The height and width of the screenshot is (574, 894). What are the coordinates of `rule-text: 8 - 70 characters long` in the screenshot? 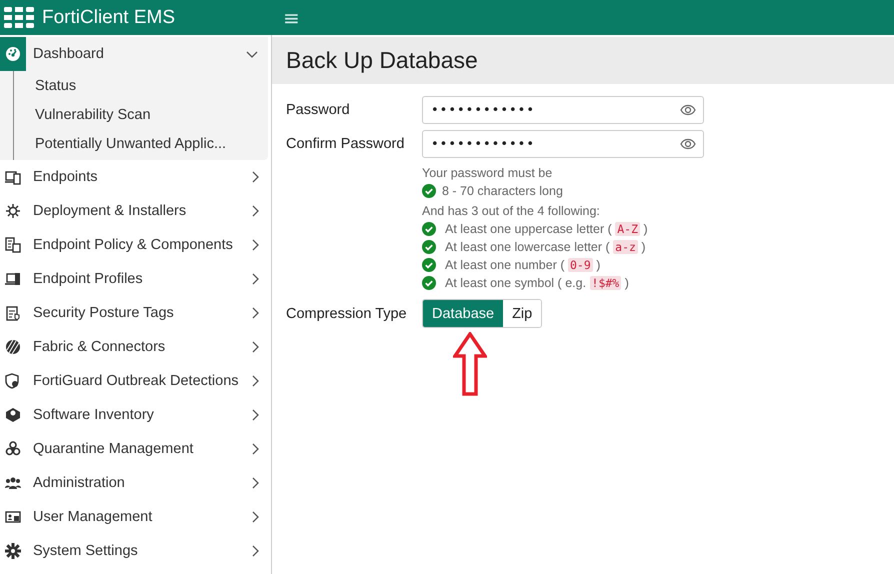 It's located at (502, 191).